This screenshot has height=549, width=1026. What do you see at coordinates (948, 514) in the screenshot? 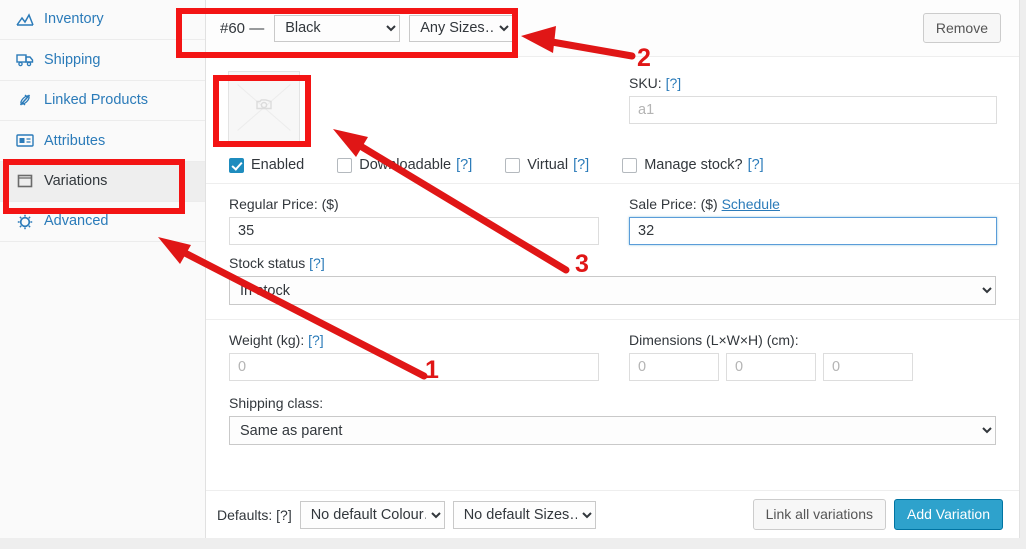
I see `add-variation-button: Add Variation` at bounding box center [948, 514].